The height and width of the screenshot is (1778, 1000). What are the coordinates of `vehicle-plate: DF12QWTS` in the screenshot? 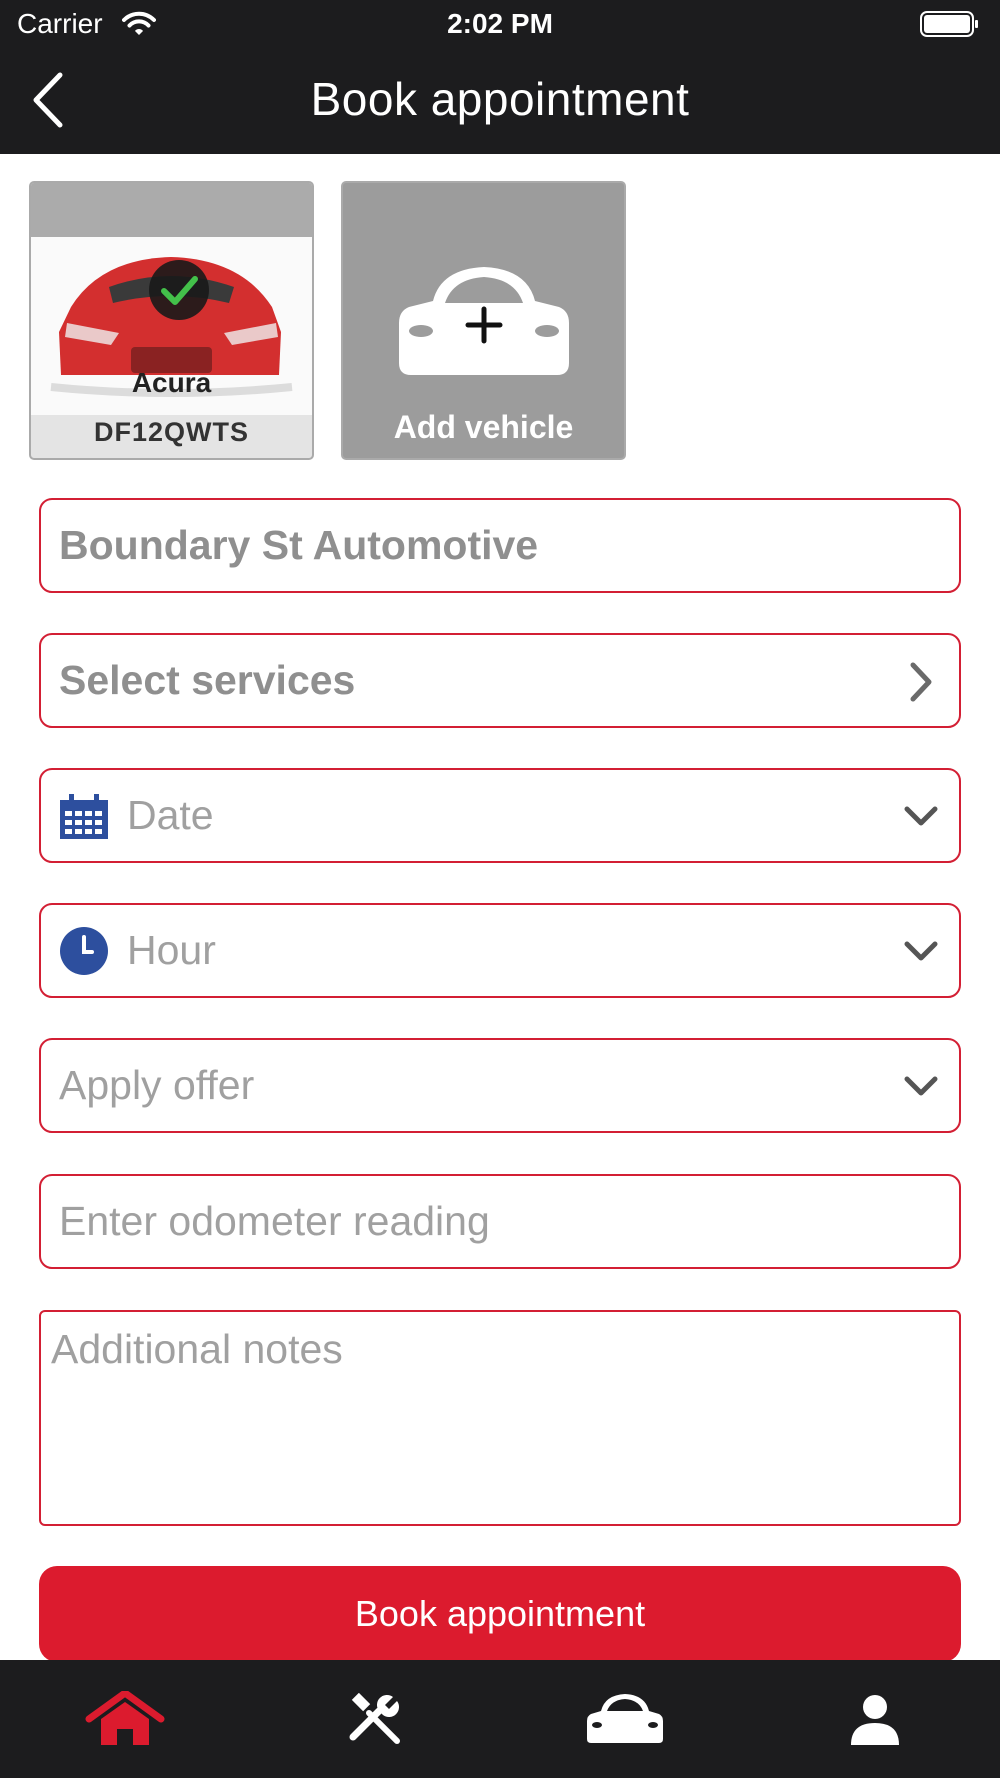 It's located at (171, 432).